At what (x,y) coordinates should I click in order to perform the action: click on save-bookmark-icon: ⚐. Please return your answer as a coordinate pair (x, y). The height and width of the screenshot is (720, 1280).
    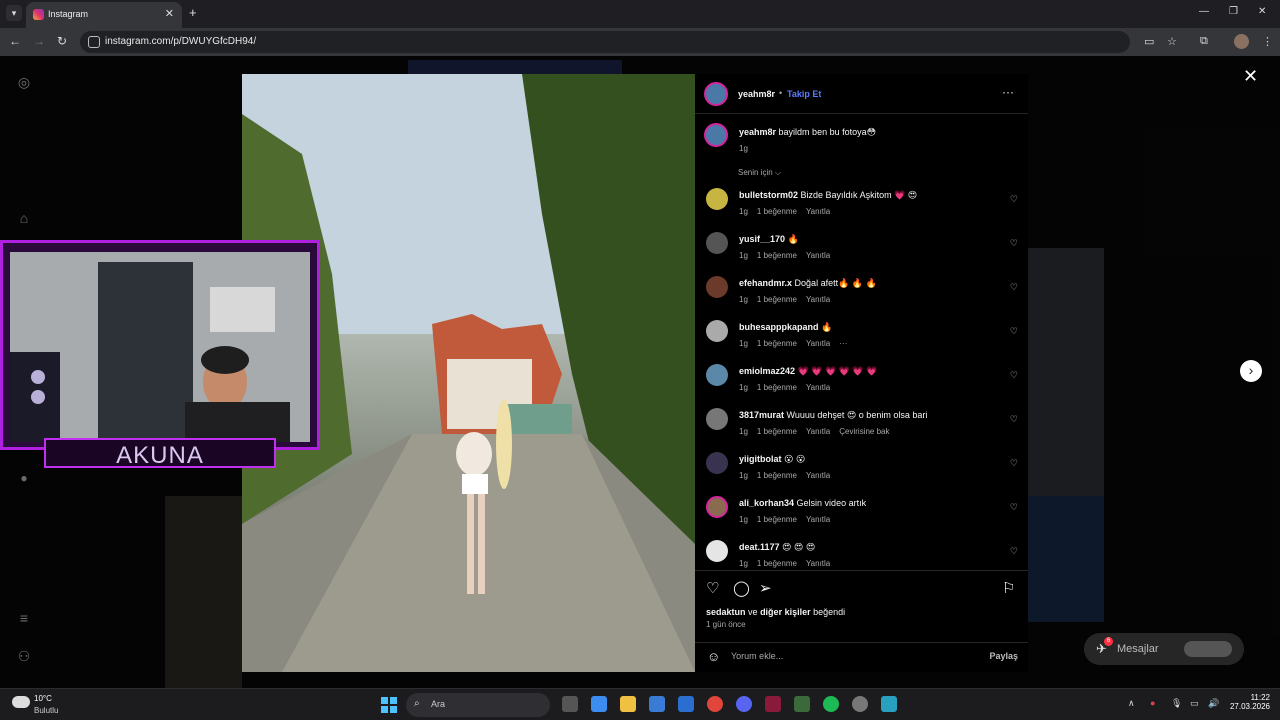
    Looking at the image, I should click on (1008, 588).